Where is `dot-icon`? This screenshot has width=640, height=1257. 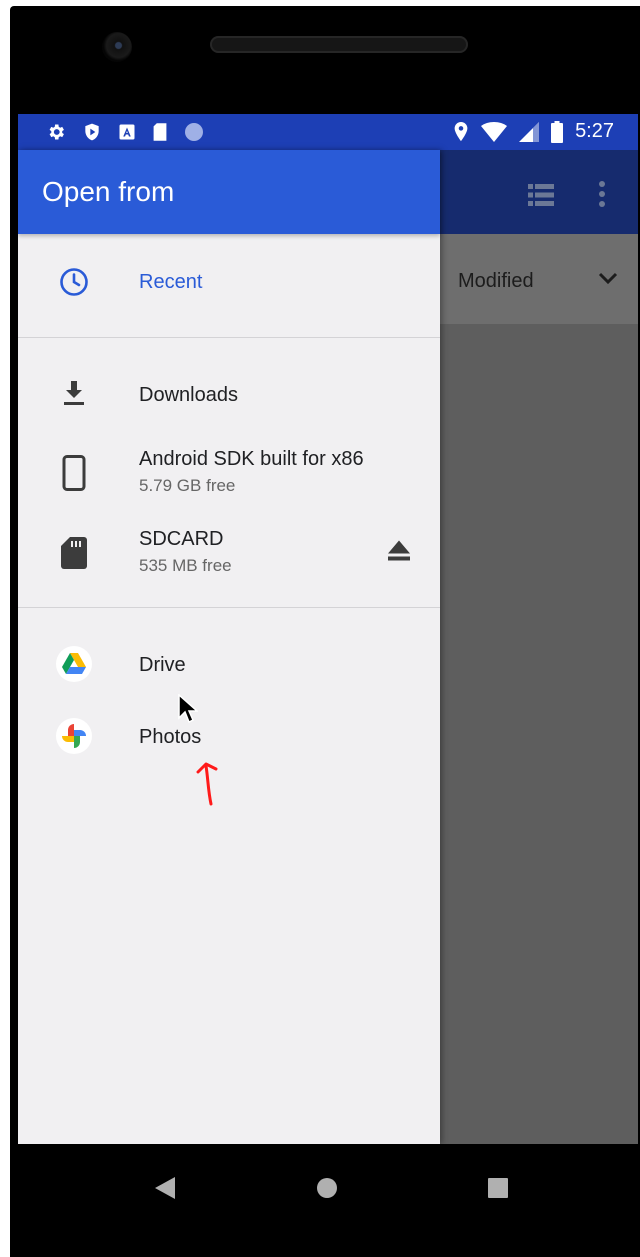 dot-icon is located at coordinates (194, 132).